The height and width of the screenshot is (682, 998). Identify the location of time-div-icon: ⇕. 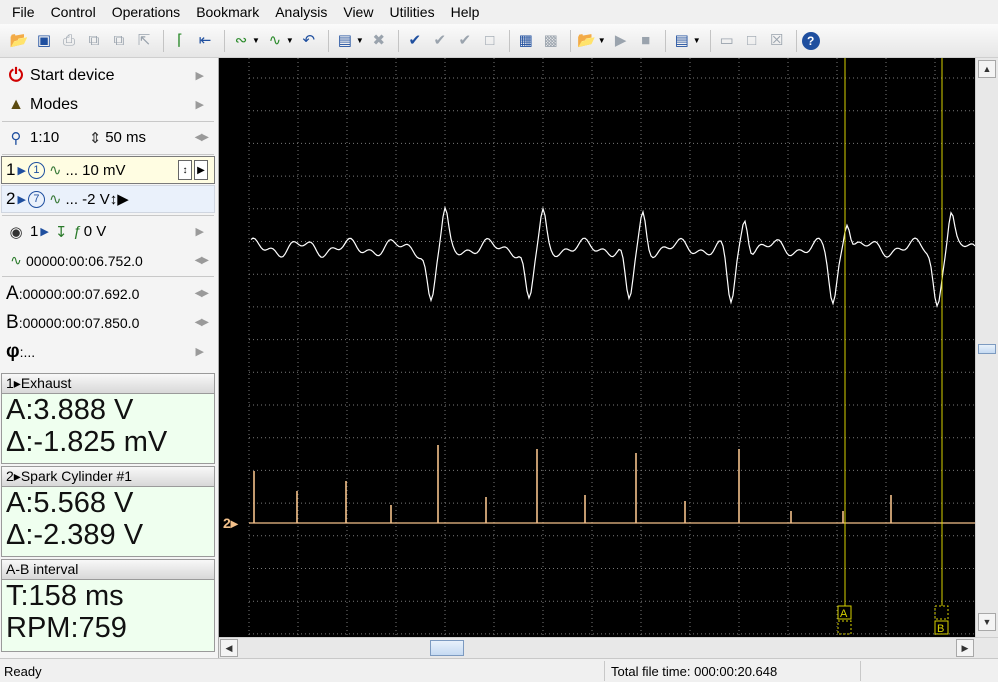
(95, 138).